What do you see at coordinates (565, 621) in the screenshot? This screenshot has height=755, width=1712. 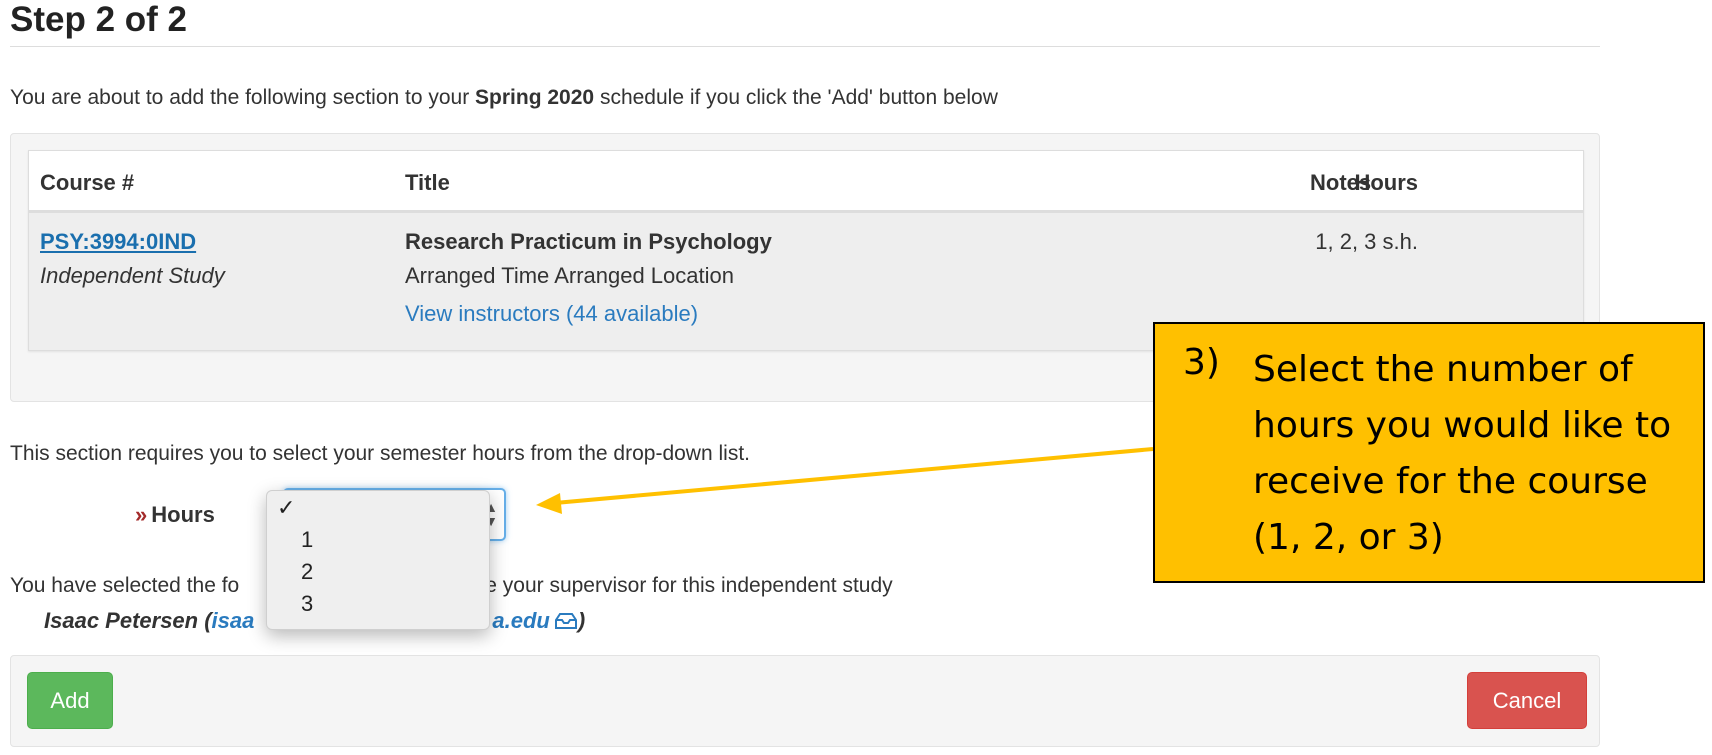 I see `mail-inbox-icon` at bounding box center [565, 621].